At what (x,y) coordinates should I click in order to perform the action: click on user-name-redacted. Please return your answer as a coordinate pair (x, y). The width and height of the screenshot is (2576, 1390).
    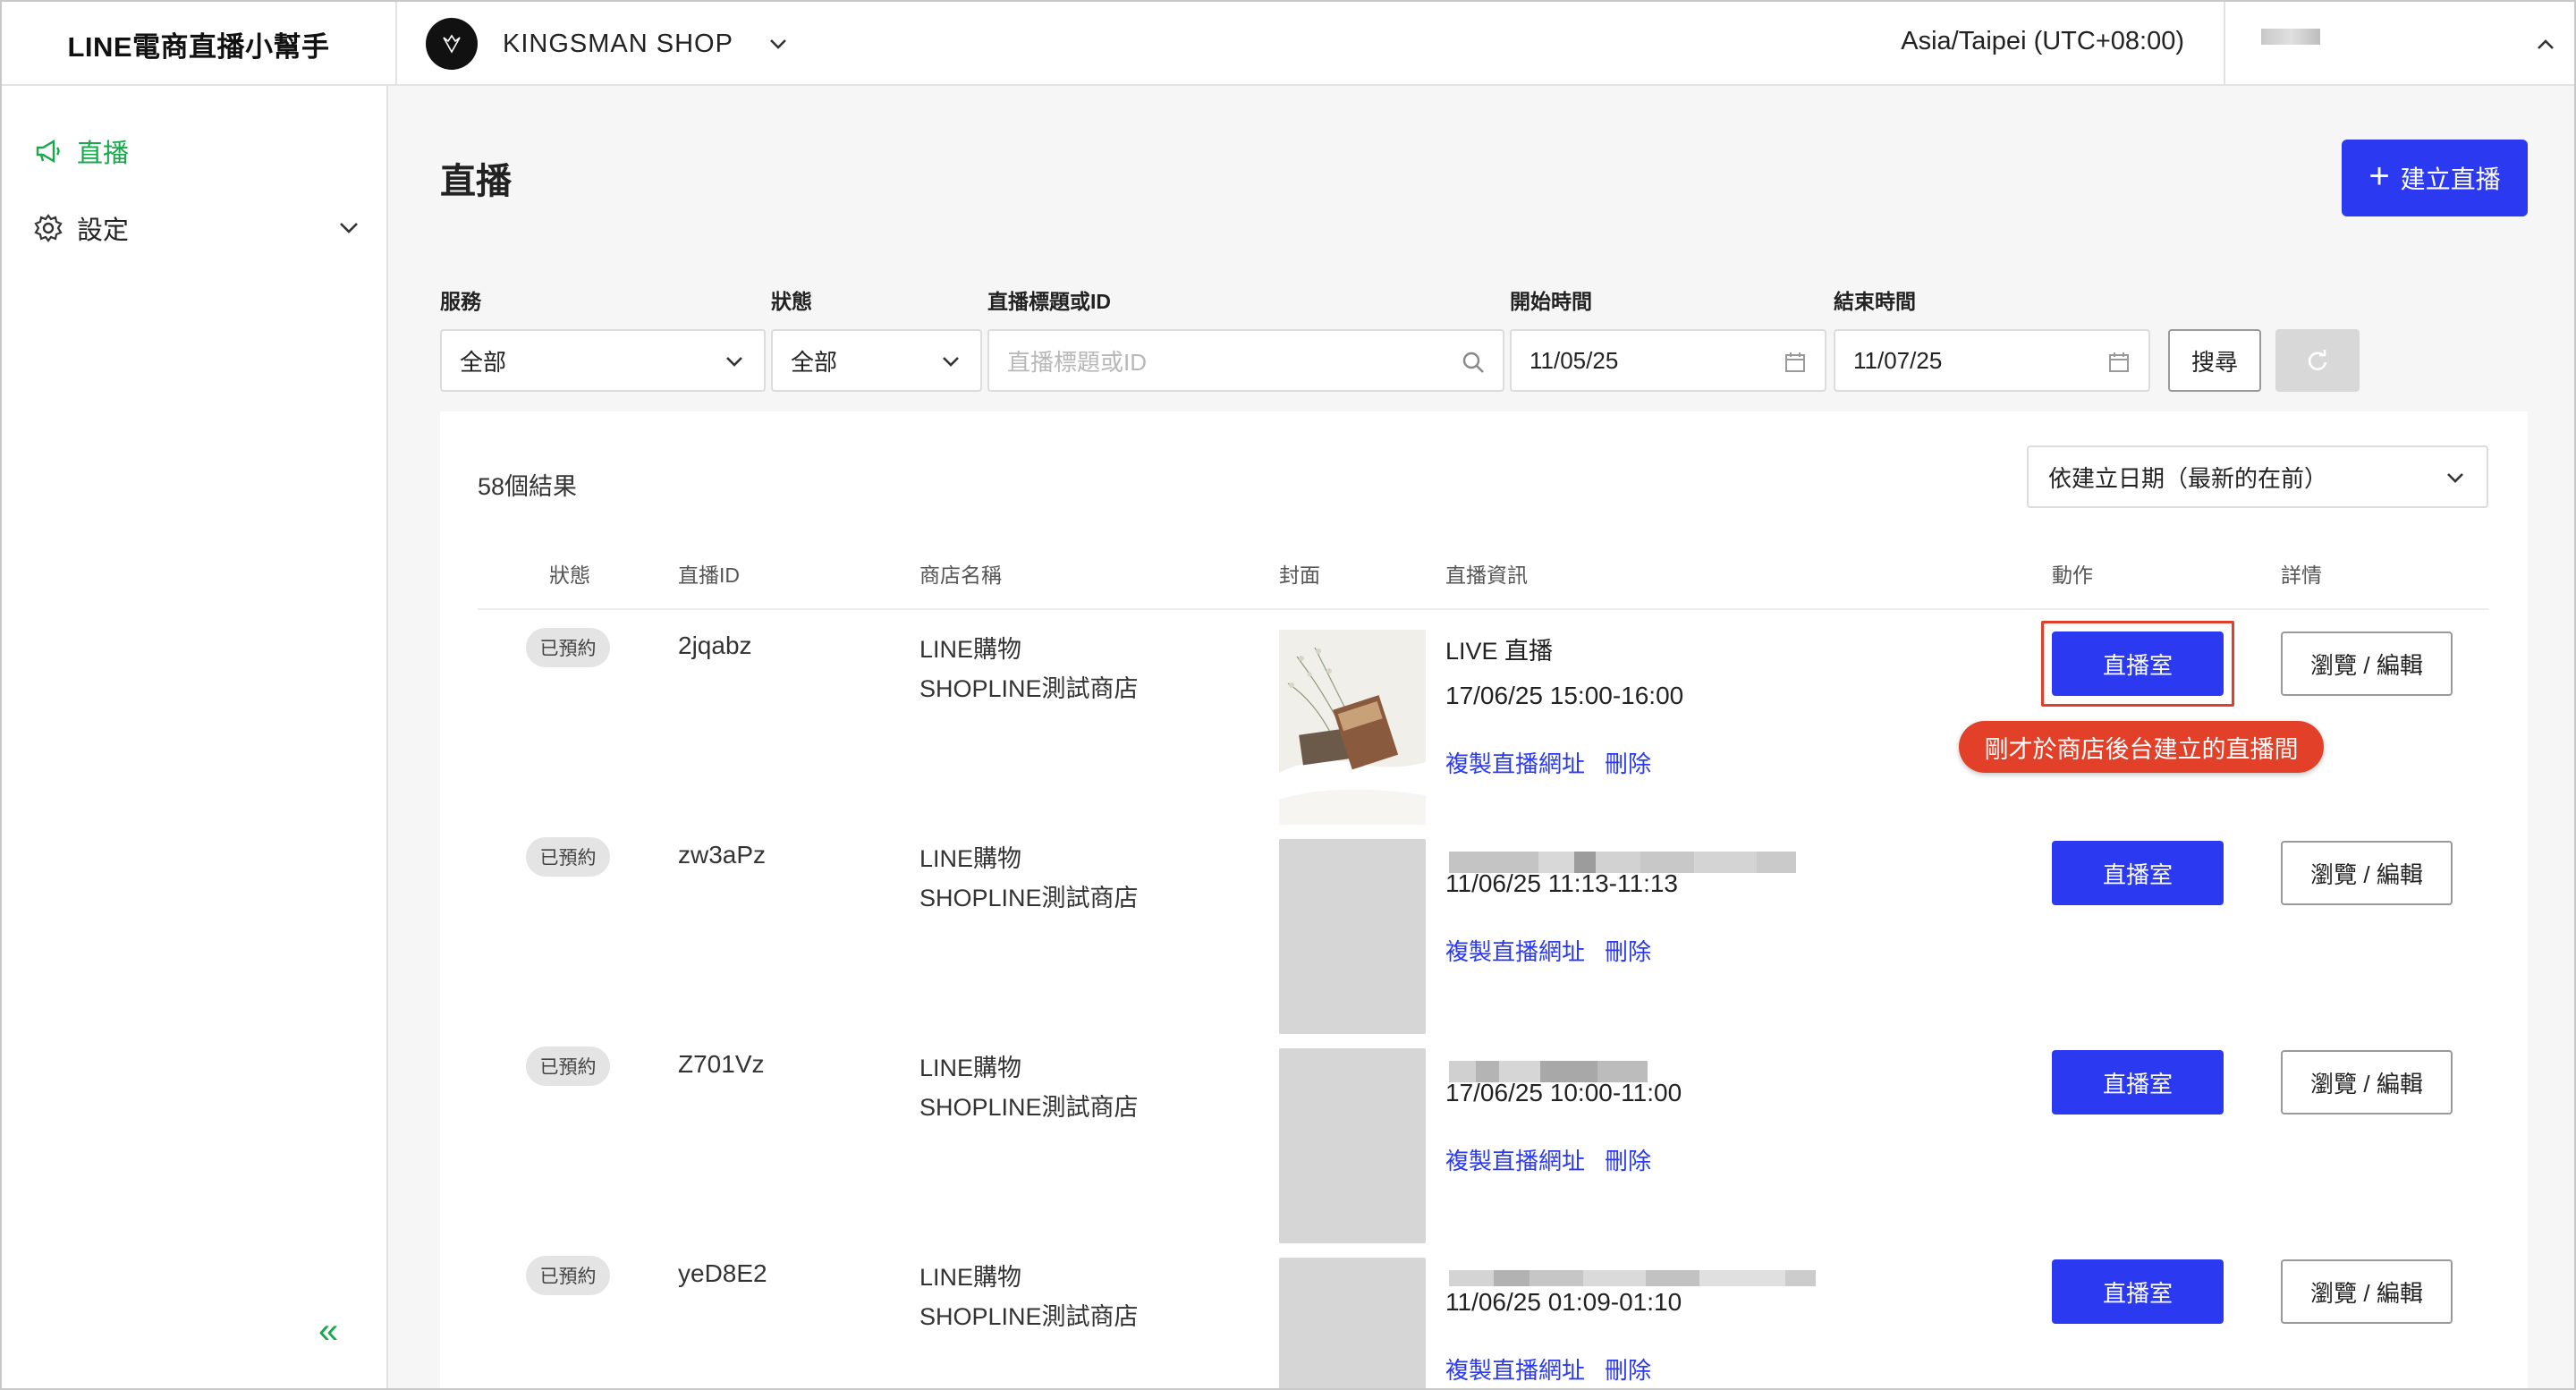
    Looking at the image, I should click on (2290, 37).